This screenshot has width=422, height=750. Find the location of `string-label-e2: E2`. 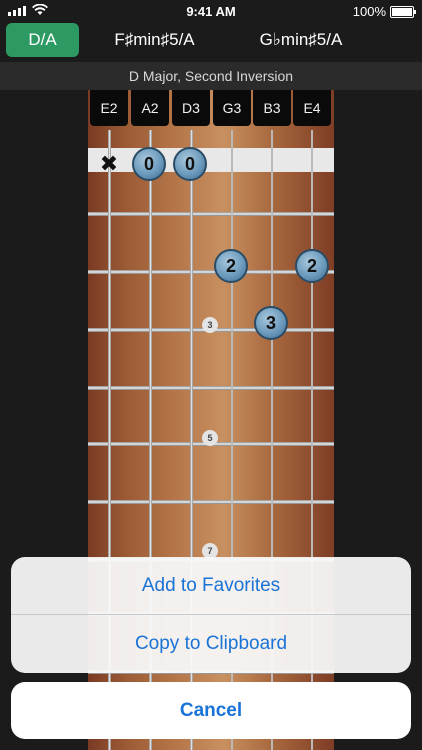

string-label-e2: E2 is located at coordinates (109, 108).